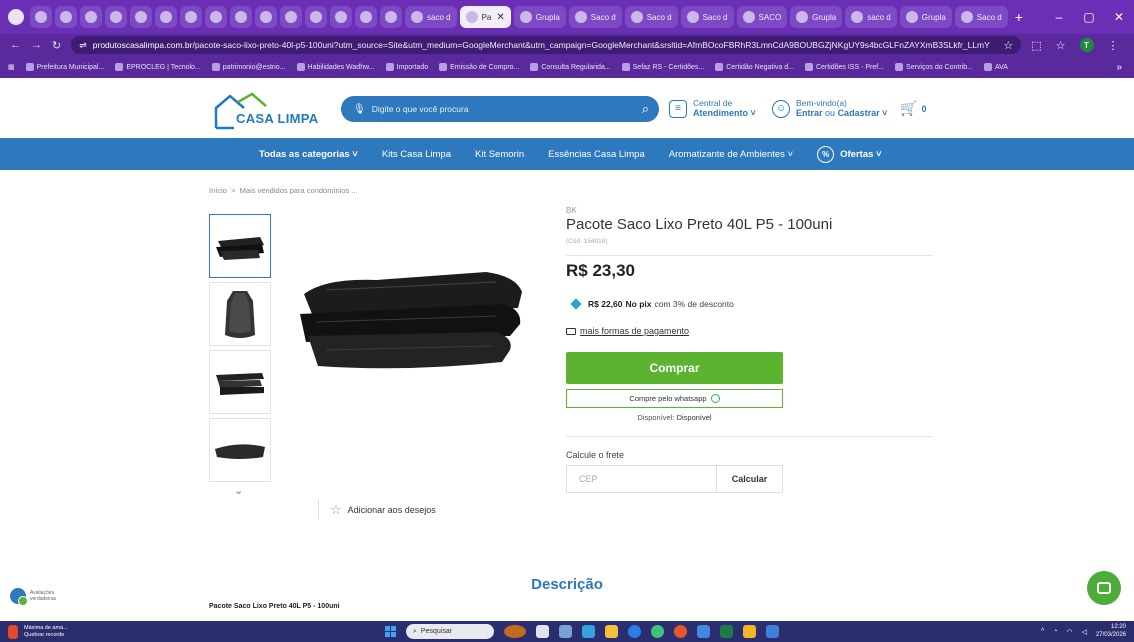 Image resolution: width=1134 pixels, height=642 pixels. I want to click on wifi-icon: ◠, so click(1069, 632).